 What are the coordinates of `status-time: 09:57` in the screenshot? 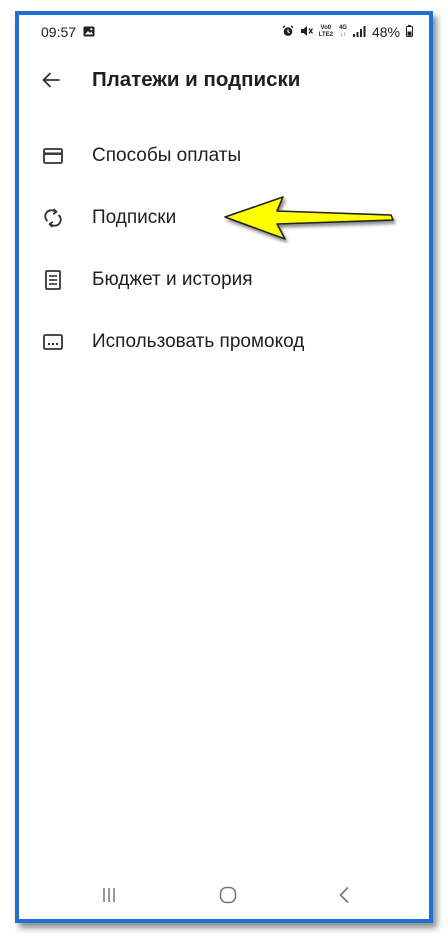 It's located at (59, 32).